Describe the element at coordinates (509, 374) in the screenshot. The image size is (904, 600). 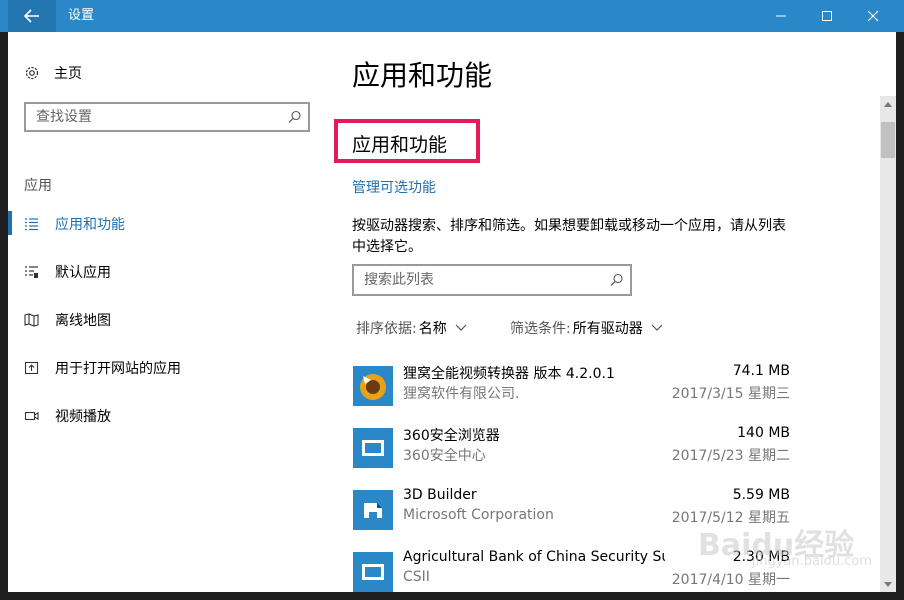
I see `app-name: 狸窝全能视频转换器 版本 4.2.0.1` at that location.